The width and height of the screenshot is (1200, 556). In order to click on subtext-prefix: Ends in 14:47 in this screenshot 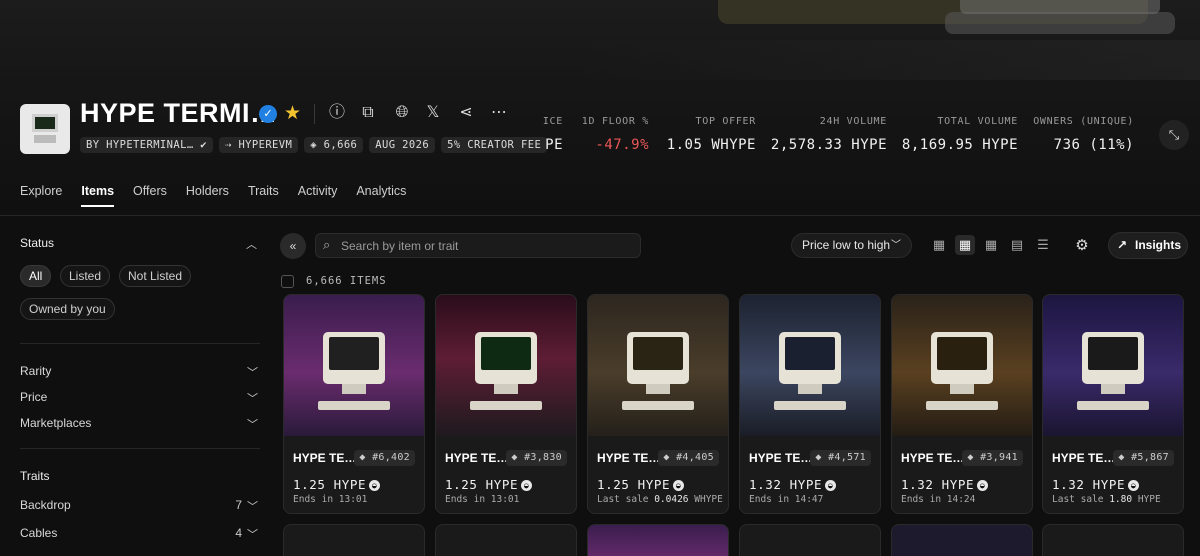, I will do `click(786, 499)`.